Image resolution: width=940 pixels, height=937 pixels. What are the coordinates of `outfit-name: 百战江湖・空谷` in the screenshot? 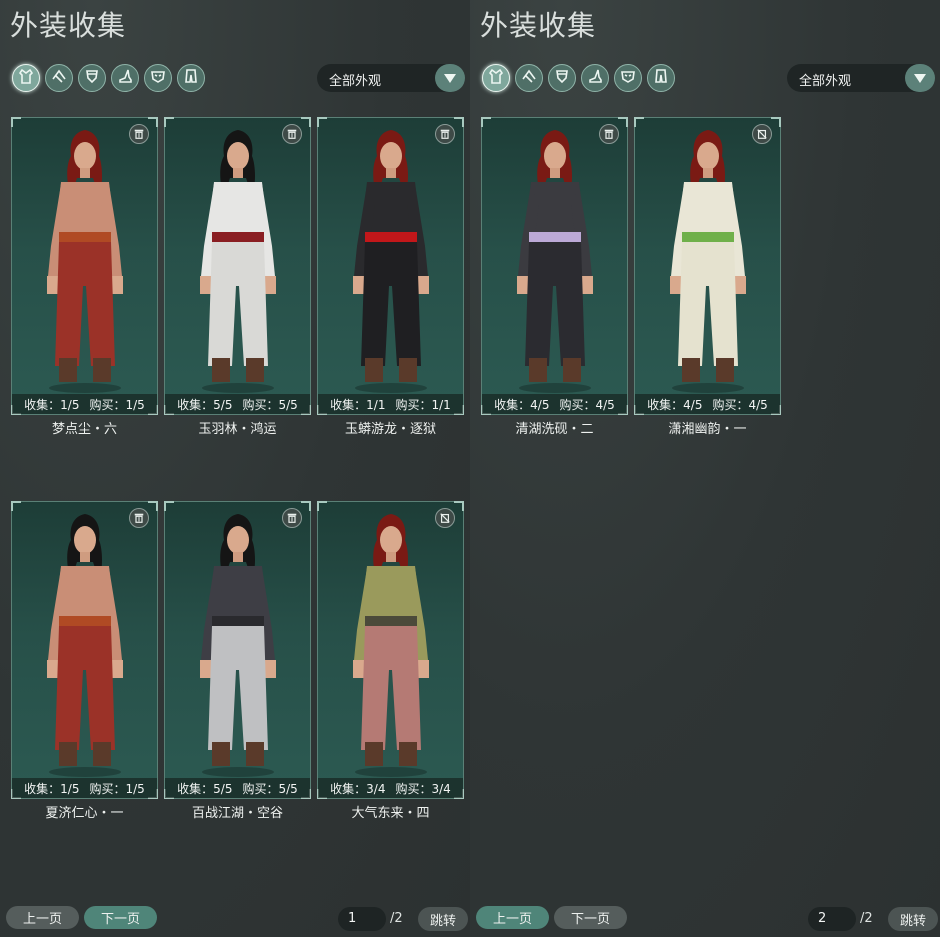 It's located at (237, 813).